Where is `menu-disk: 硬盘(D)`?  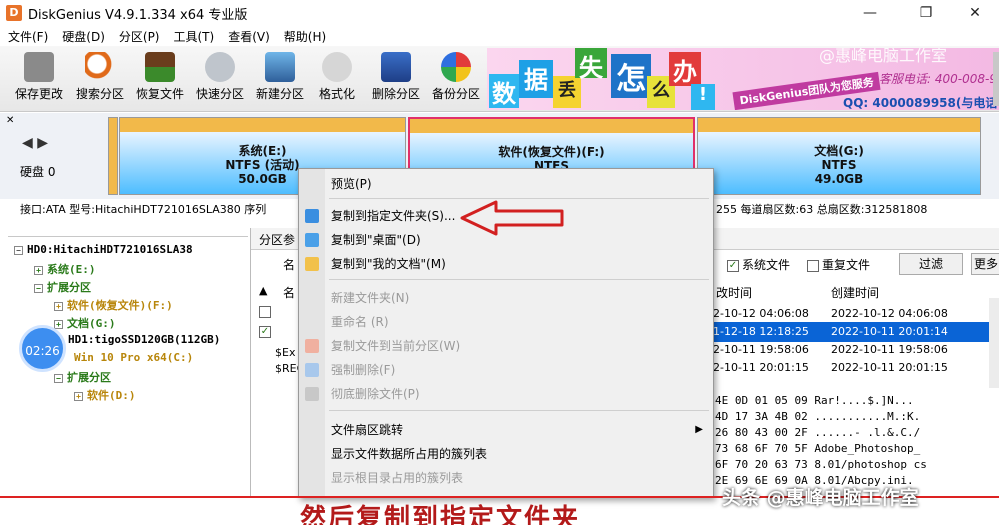
menu-disk: 硬盘(D) is located at coordinates (83, 36).